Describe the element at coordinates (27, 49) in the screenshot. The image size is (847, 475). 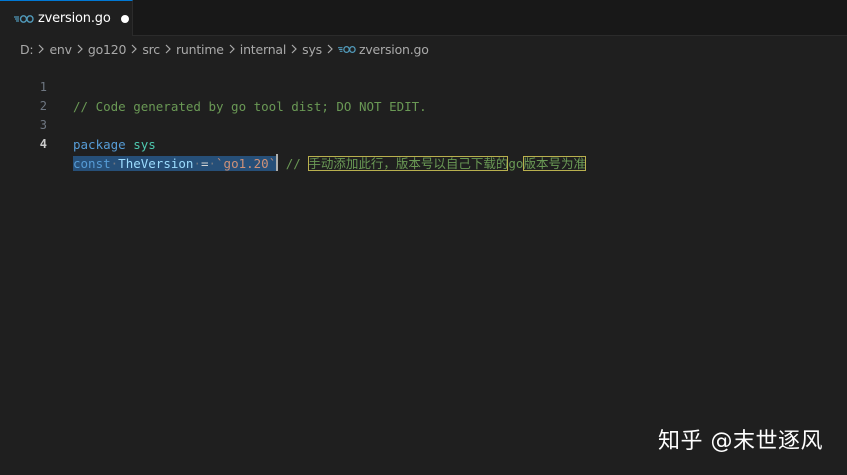
I see `breadcrumb-item-drive: D:` at that location.